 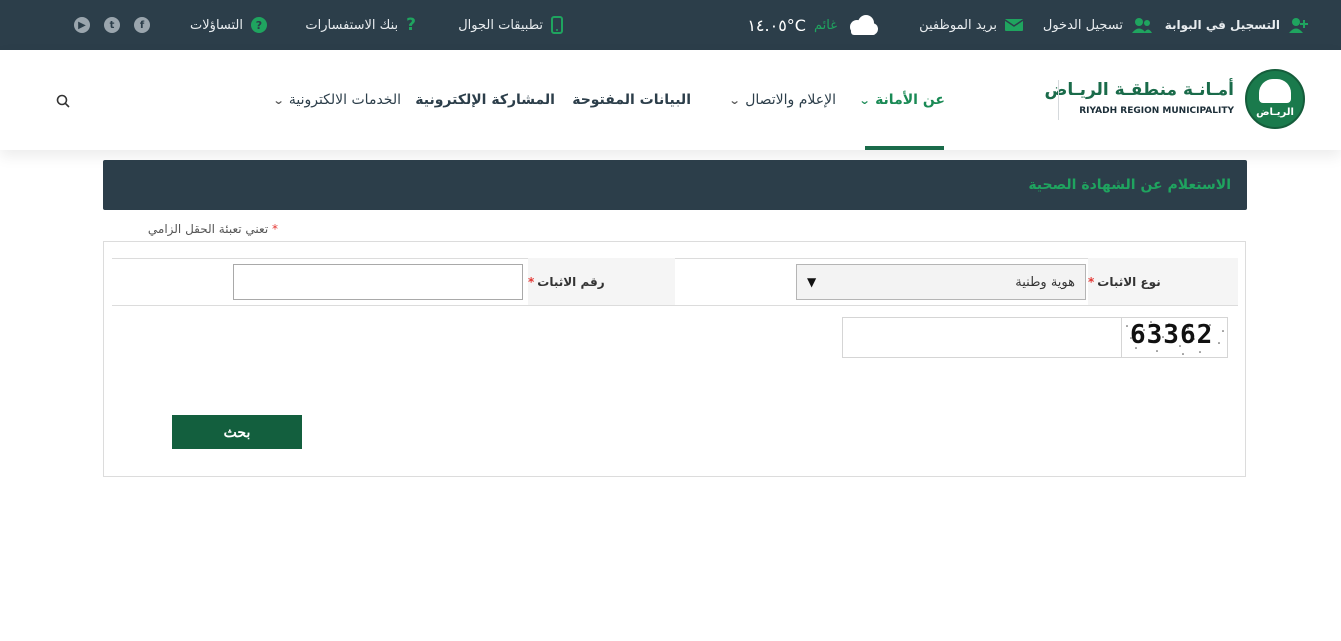 What do you see at coordinates (82, 25) in the screenshot?
I see `youtube-icon: ▶` at bounding box center [82, 25].